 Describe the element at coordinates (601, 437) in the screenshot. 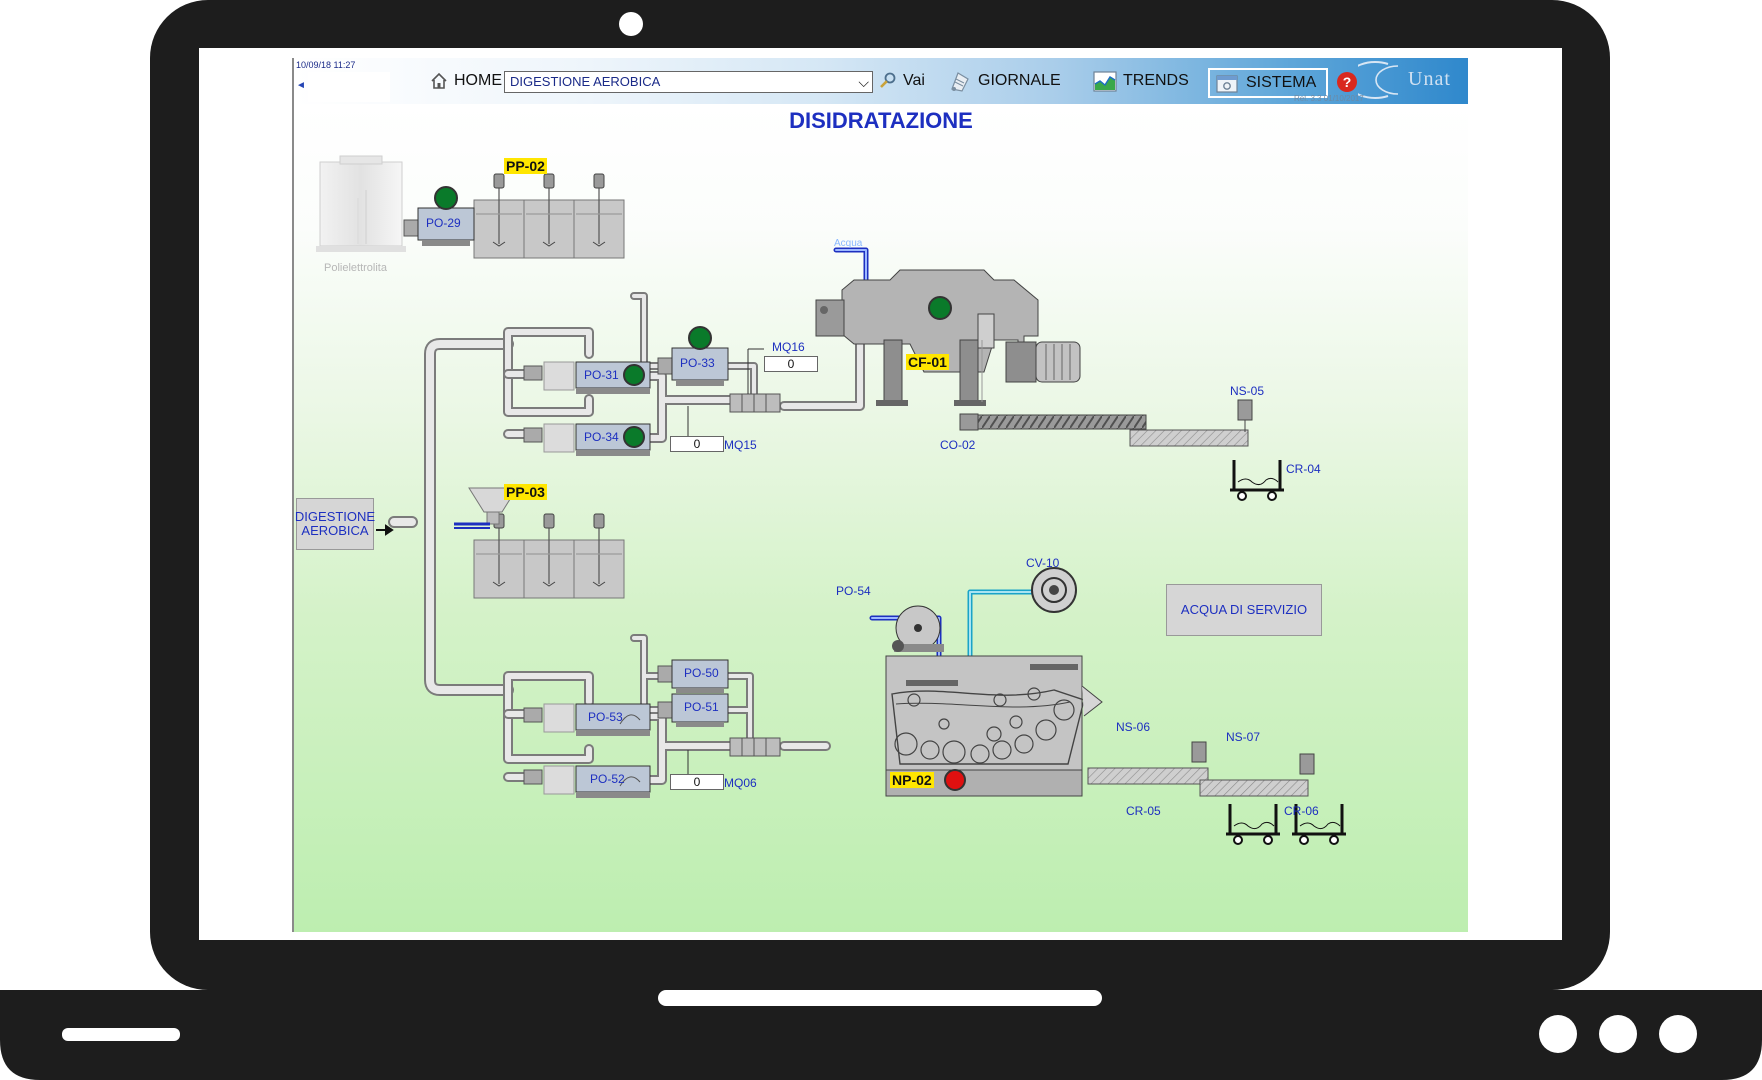

I see `pump-po-34-label: PO-34` at that location.